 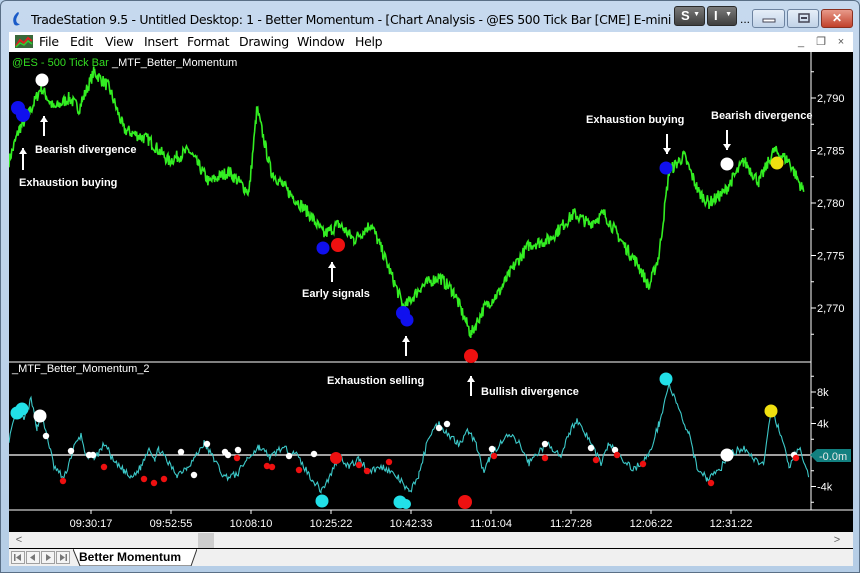 What do you see at coordinates (80, 369) in the screenshot?
I see `lower-indicator-label: _MTF_Better_Momentum_2` at bounding box center [80, 369].